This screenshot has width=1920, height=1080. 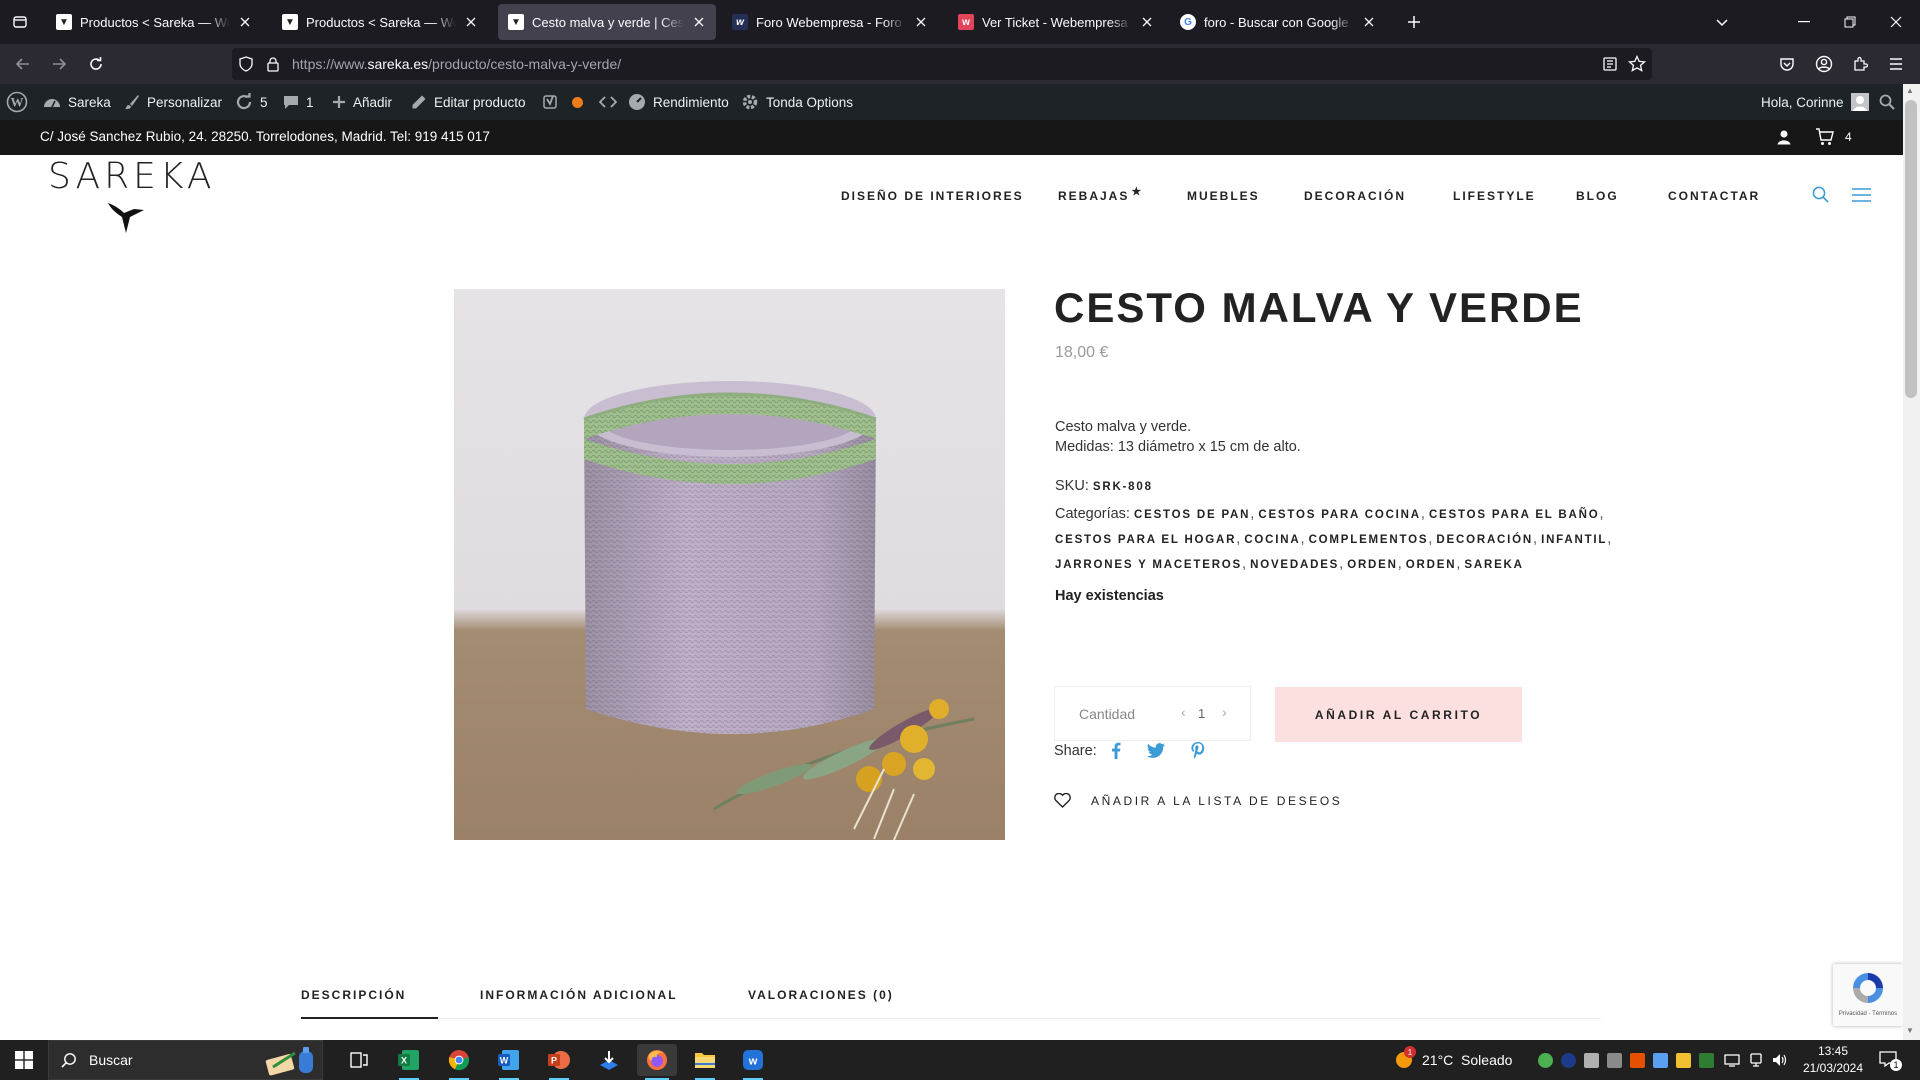 What do you see at coordinates (1484, 540) in the screenshot?
I see `category-link: DECORACIÓN` at bounding box center [1484, 540].